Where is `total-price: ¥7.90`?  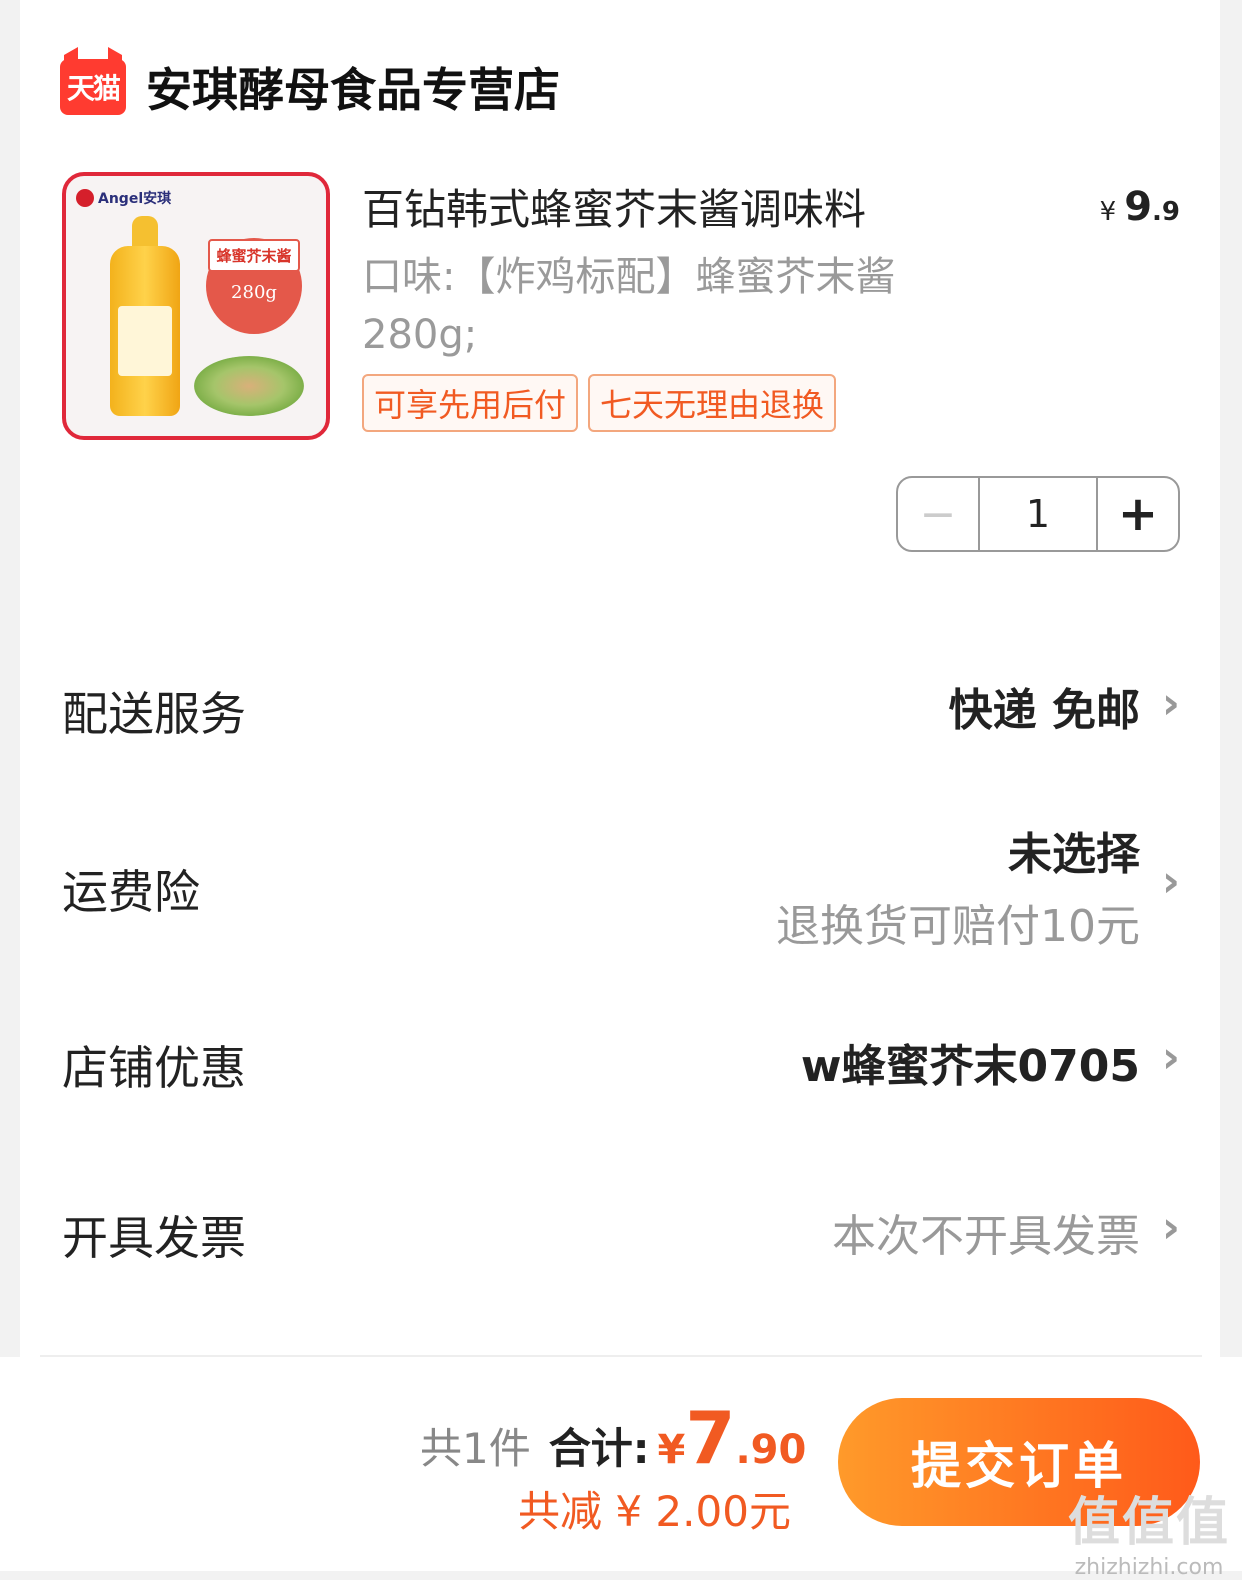
total-price: ¥7.90 is located at coordinates (732, 1438).